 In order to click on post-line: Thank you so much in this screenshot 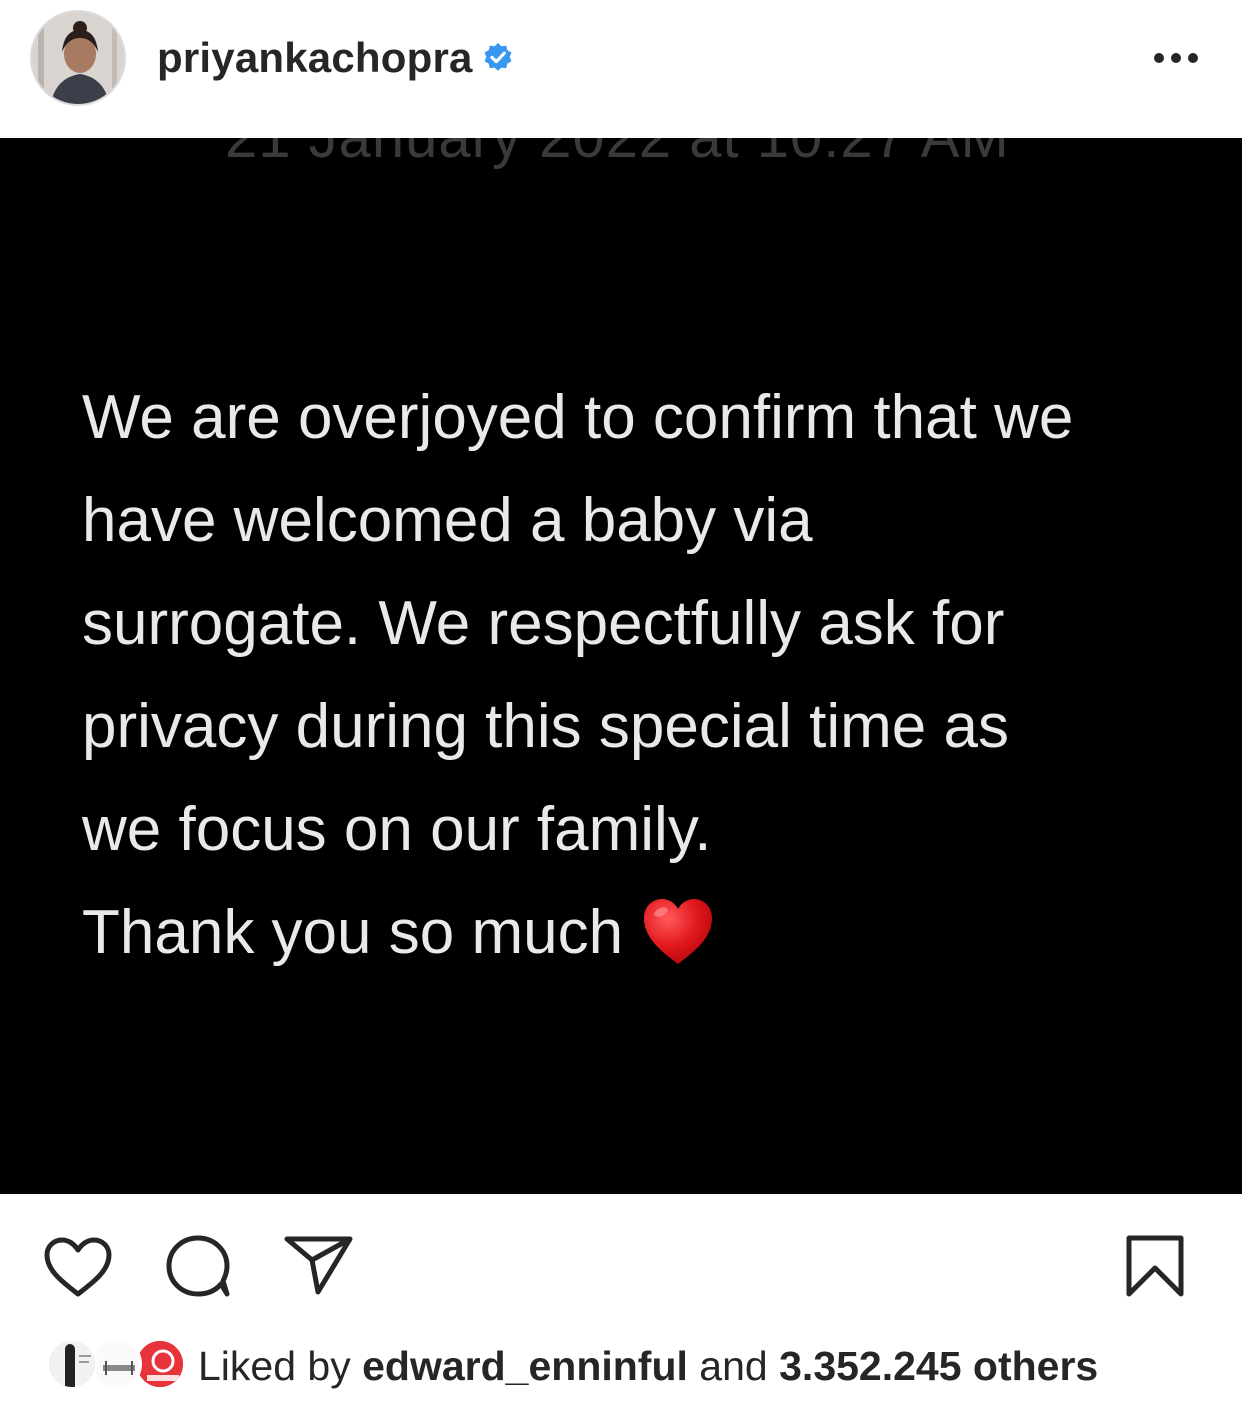, I will do `click(353, 932)`.